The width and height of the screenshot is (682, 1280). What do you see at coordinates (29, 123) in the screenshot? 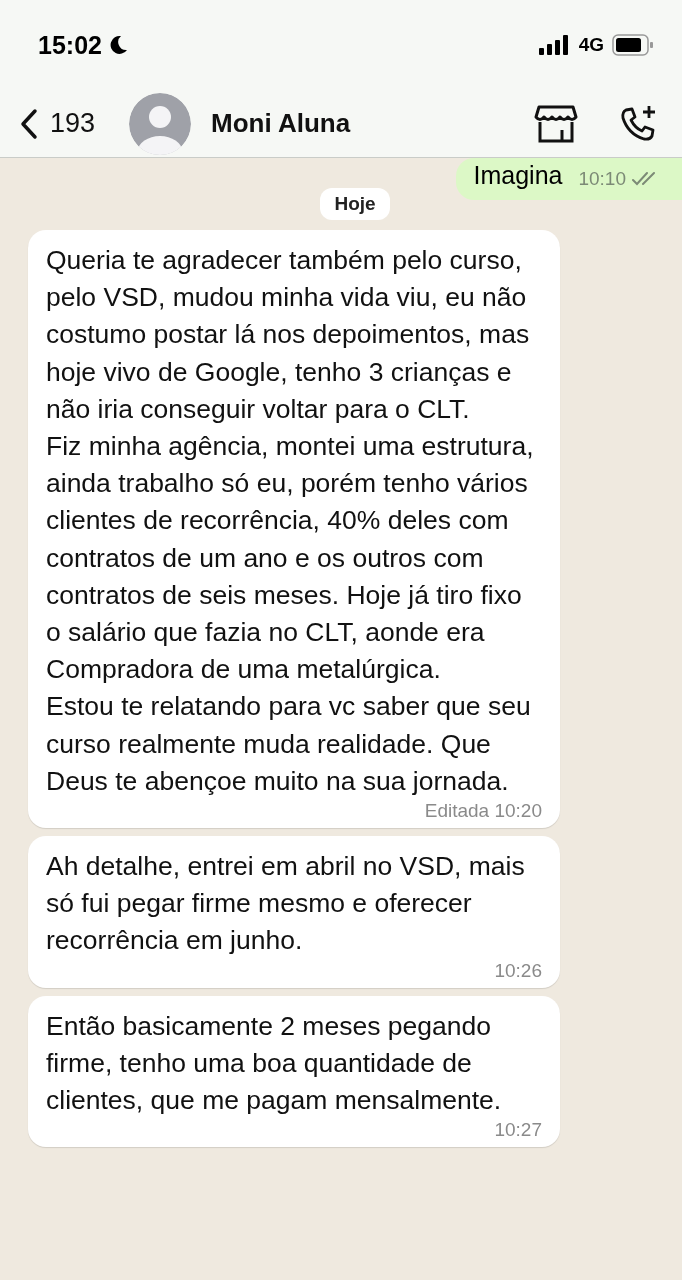
I see `chevron-left-icon` at bounding box center [29, 123].